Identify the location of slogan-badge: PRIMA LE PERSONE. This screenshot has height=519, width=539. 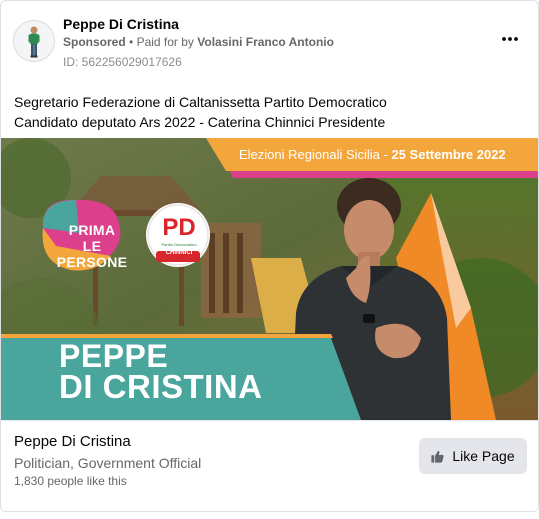
(92, 246).